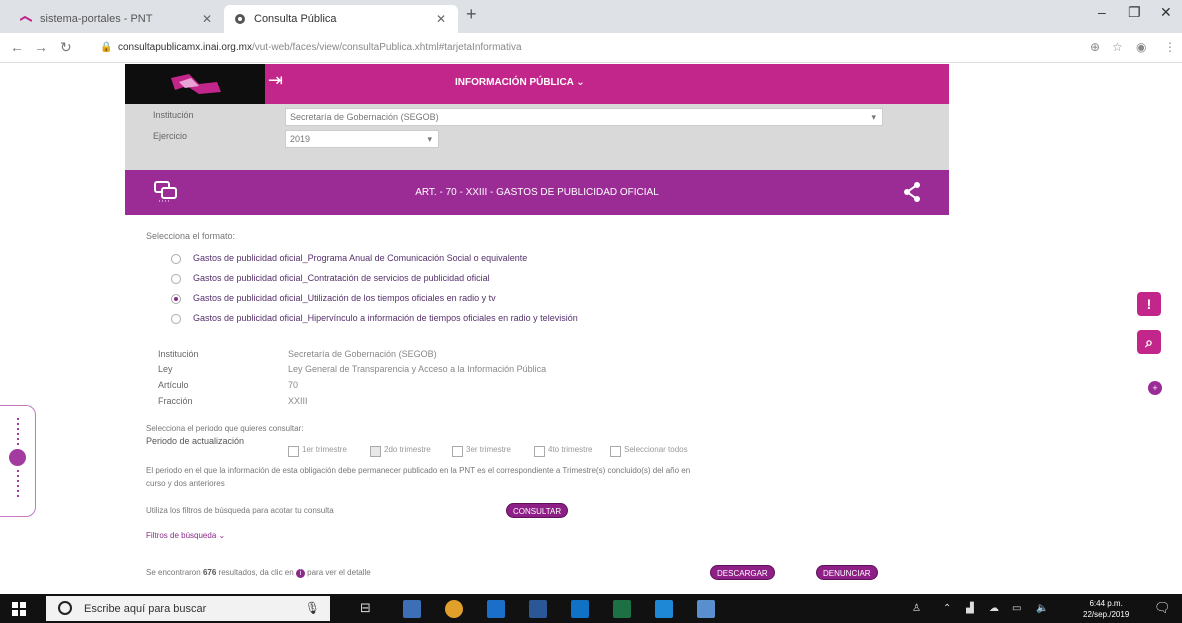 Image resolution: width=1182 pixels, height=623 pixels. What do you see at coordinates (622, 609) in the screenshot?
I see `excel-icon` at bounding box center [622, 609].